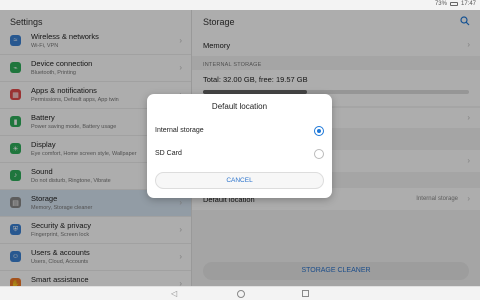 The height and width of the screenshot is (300, 480). I want to click on status-right: 73% 17:47, so click(455, 4).